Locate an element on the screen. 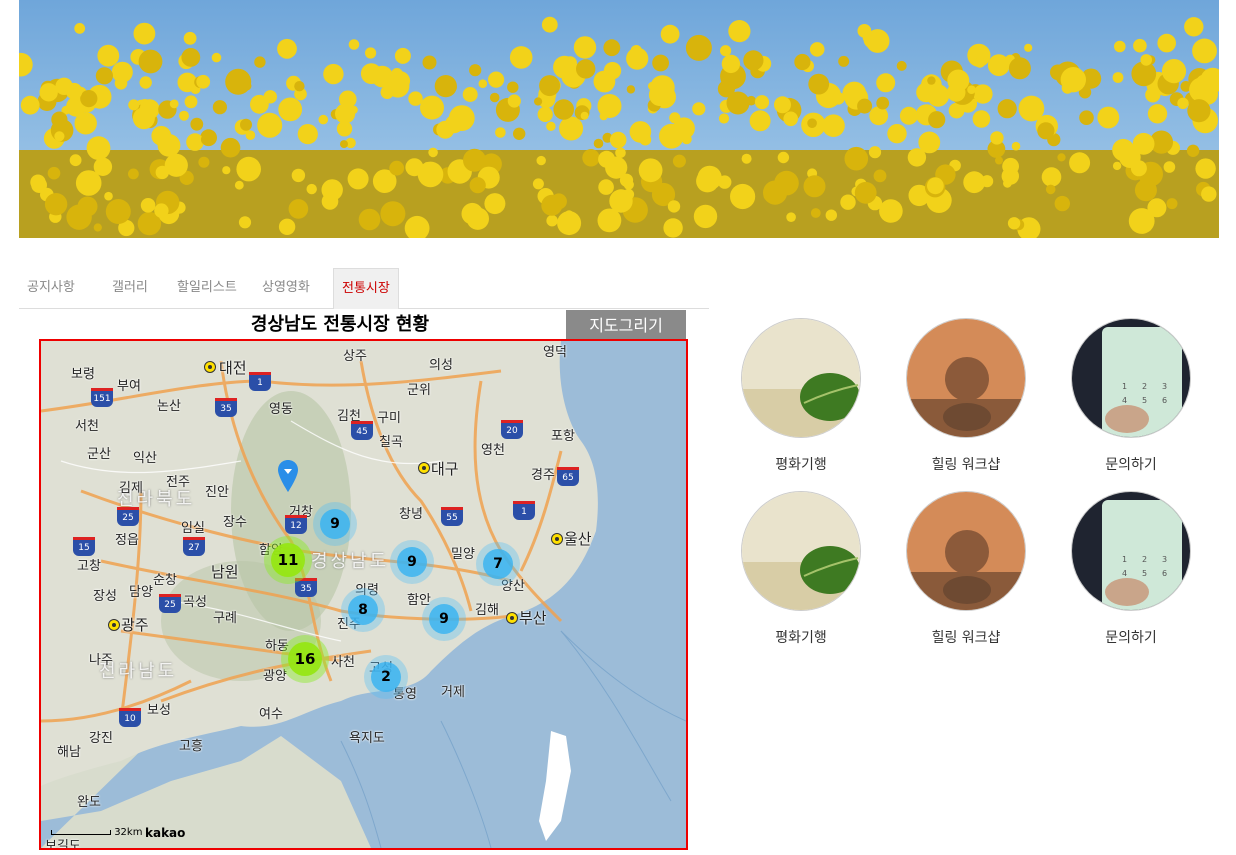 The height and width of the screenshot is (855, 1236). place-label: 익산 is located at coordinates (145, 458).